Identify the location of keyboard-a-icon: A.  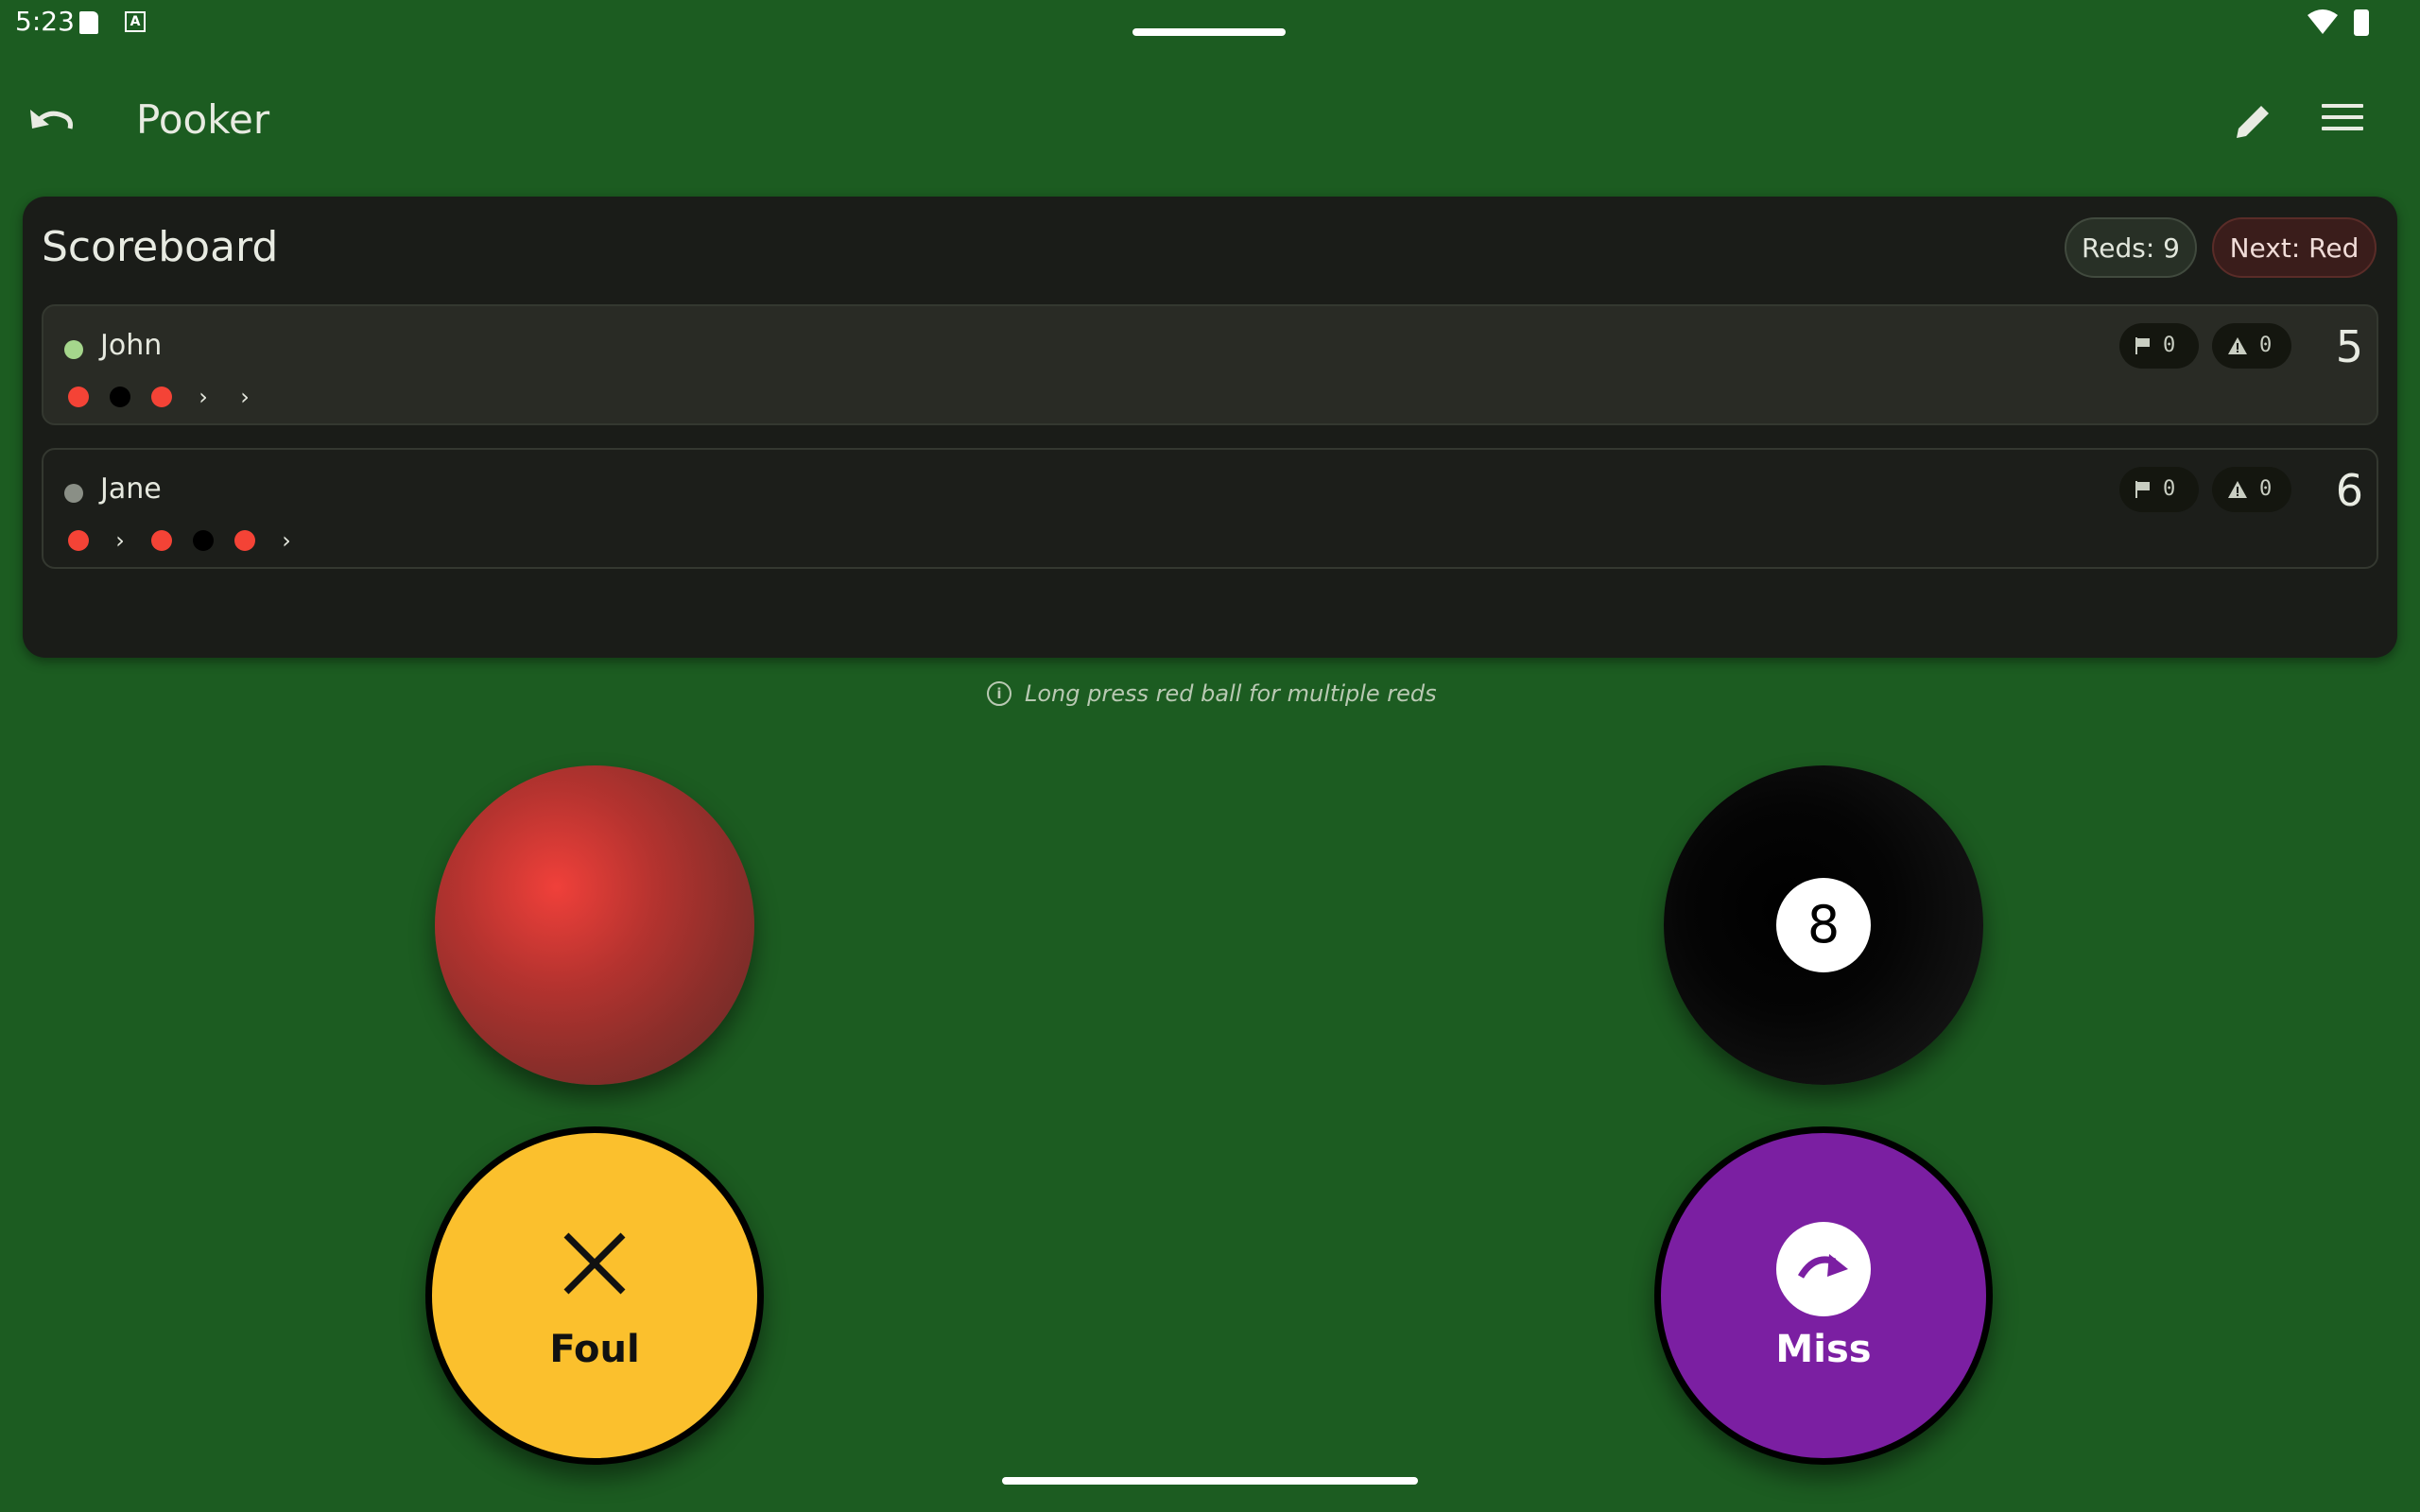
(135, 21).